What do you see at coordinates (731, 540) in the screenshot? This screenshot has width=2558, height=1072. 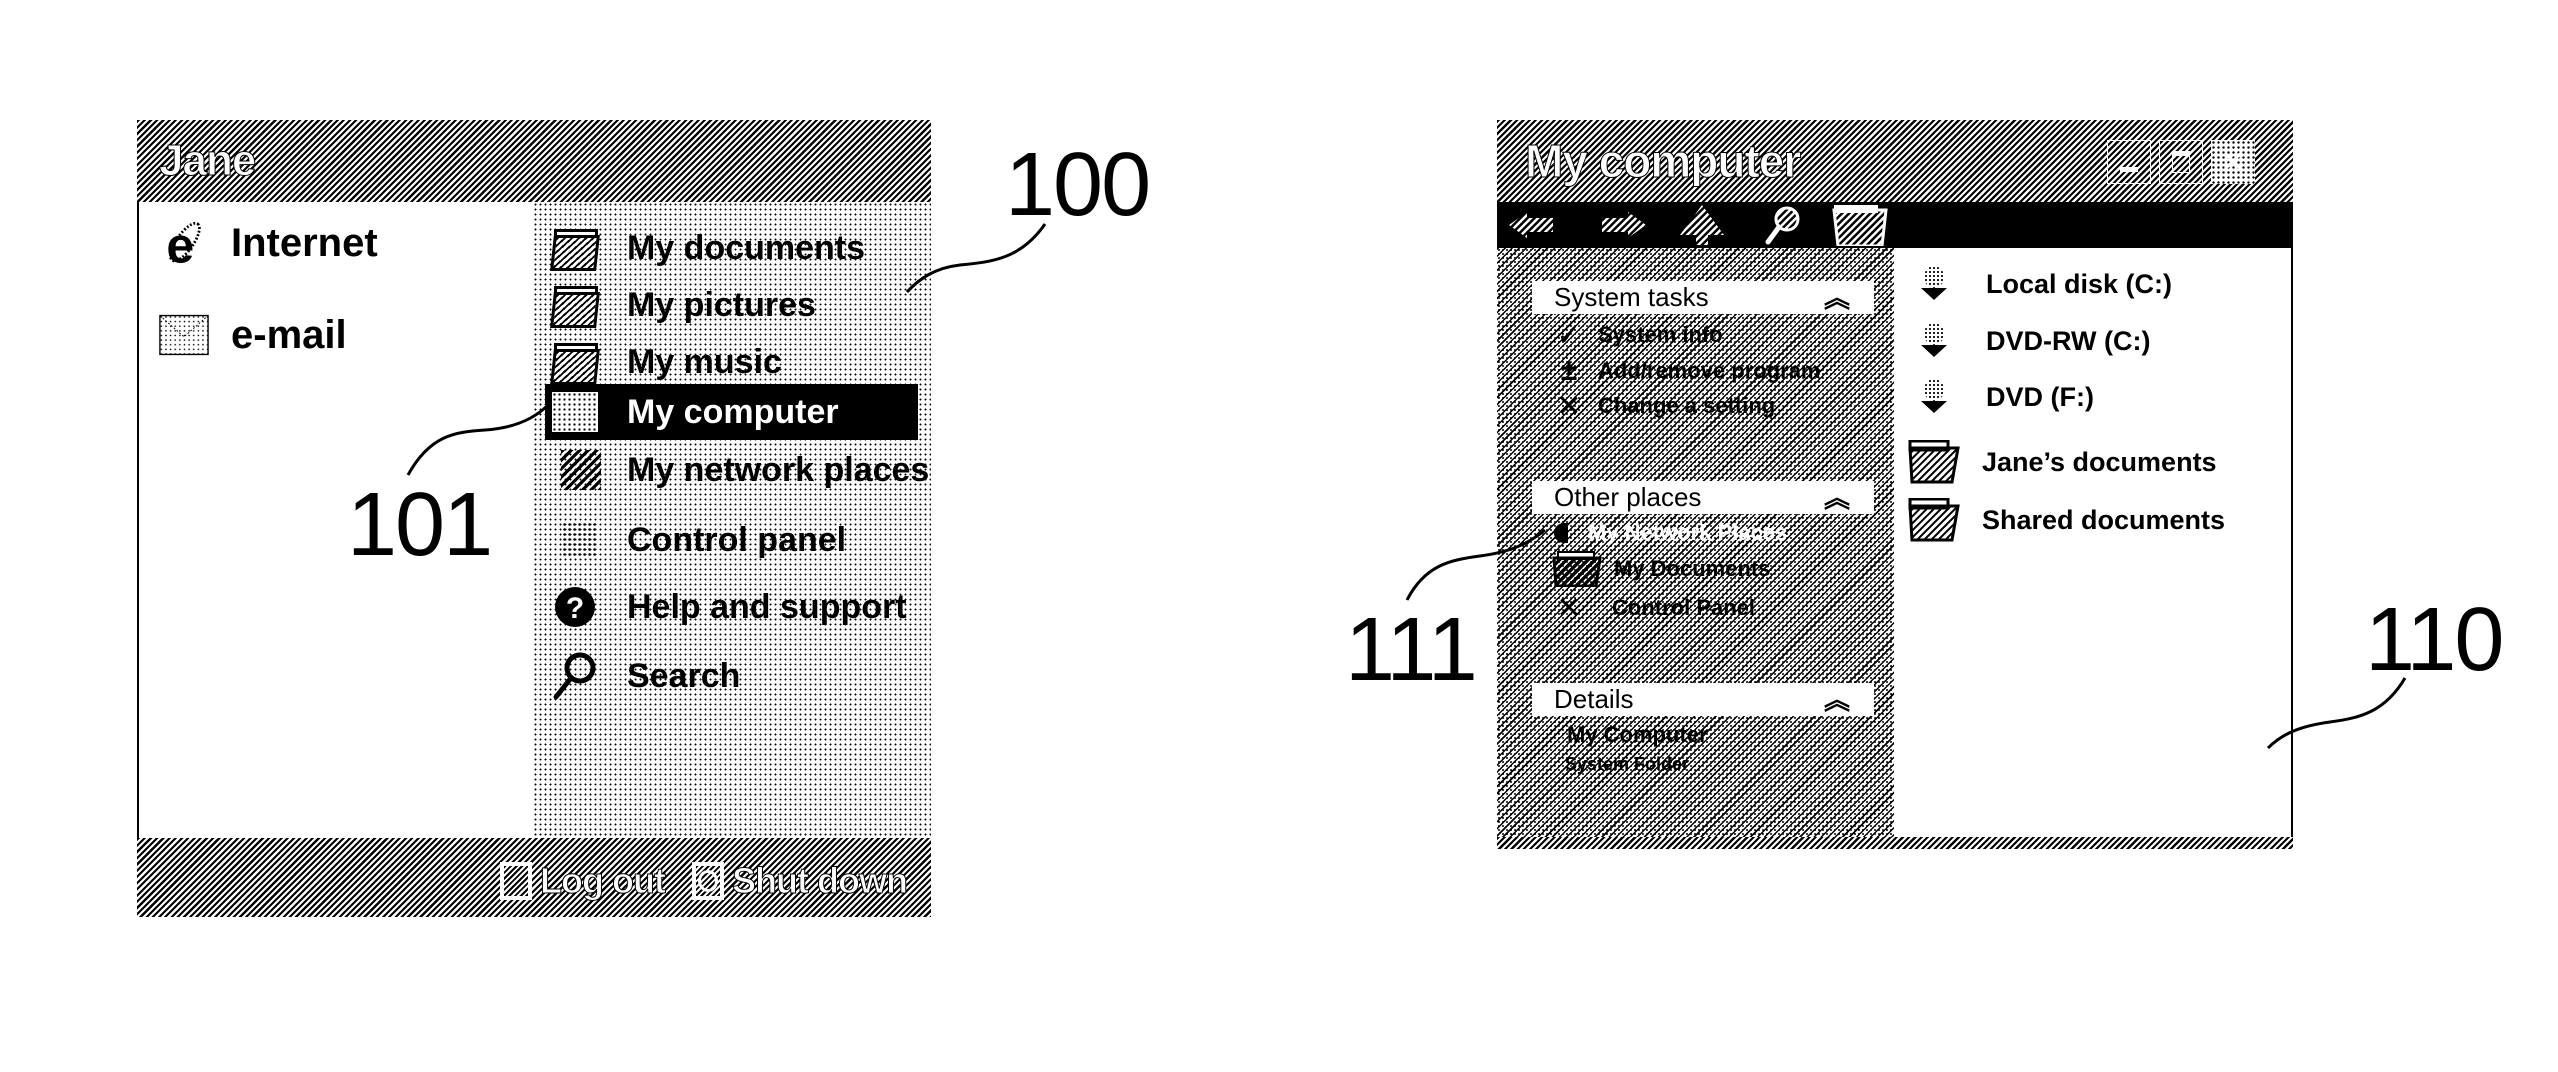 I see `menu-item-control-panel: Control panel` at bounding box center [731, 540].